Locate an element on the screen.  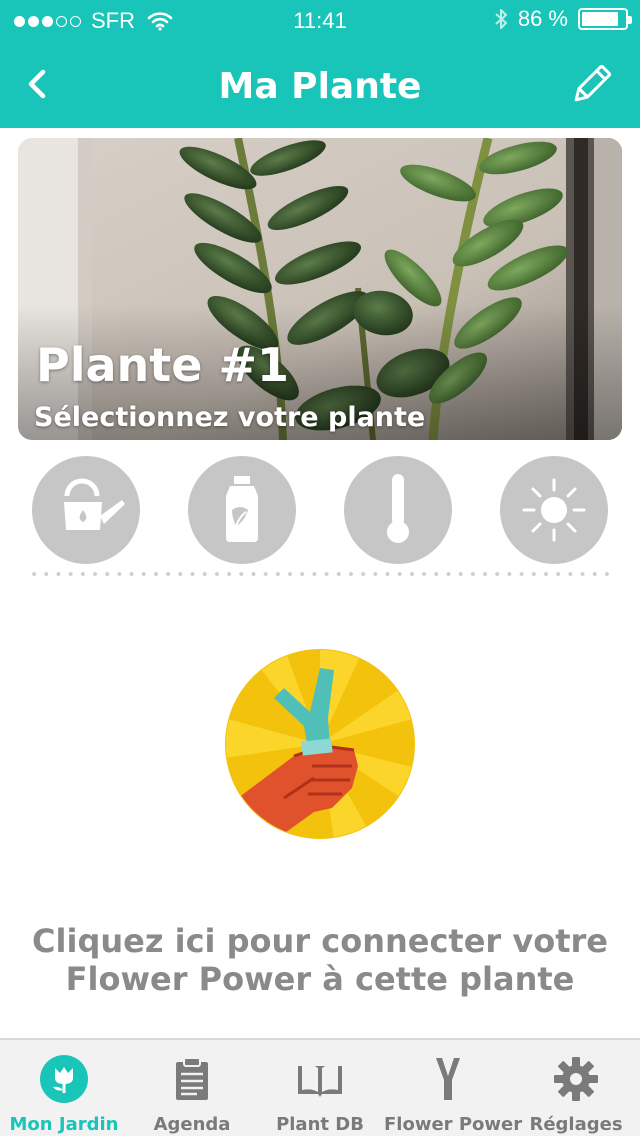
page-title: Ma Plante is located at coordinates (320, 86).